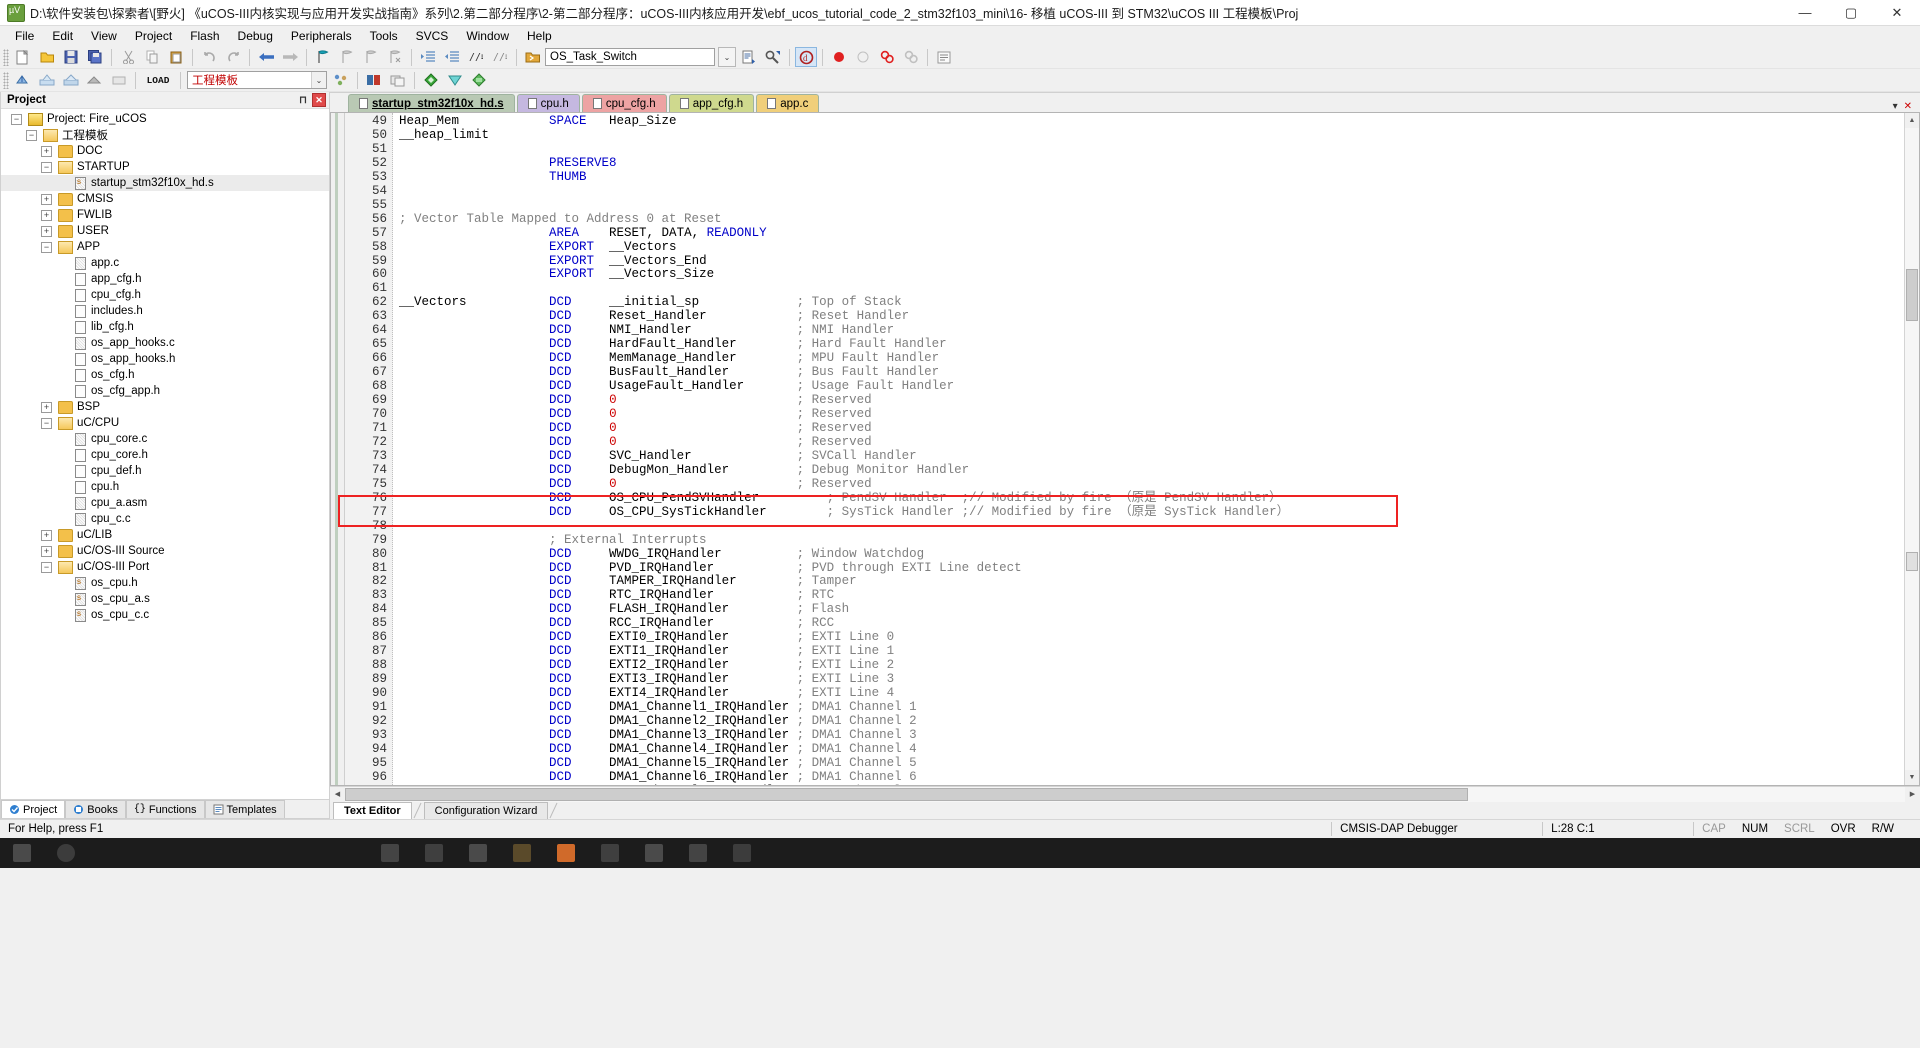 This screenshot has width=1920, height=1048. I want to click on tree-item-uc-os-iii-port: − uC/OS-III Port, so click(165, 567).